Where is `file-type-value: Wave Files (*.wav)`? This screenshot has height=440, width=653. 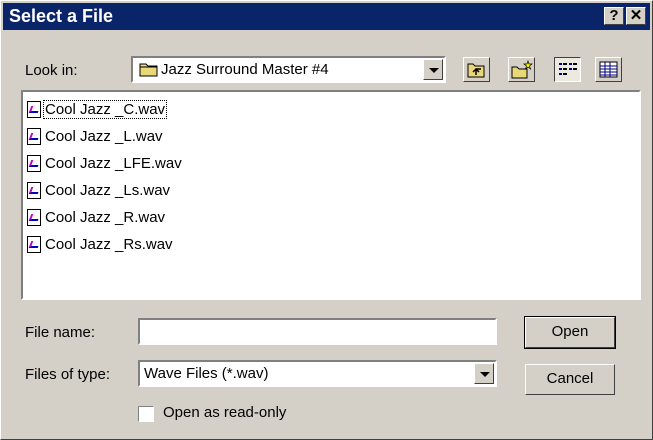
file-type-value: Wave Files (*.wav) is located at coordinates (206, 373).